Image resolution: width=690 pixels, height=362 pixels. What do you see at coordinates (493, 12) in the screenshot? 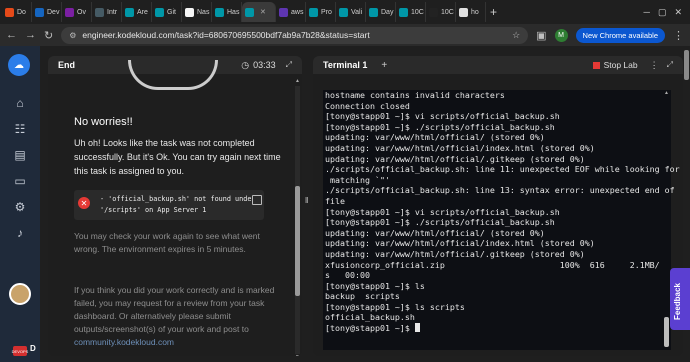
I see `new-tab-button: +` at bounding box center [493, 12].